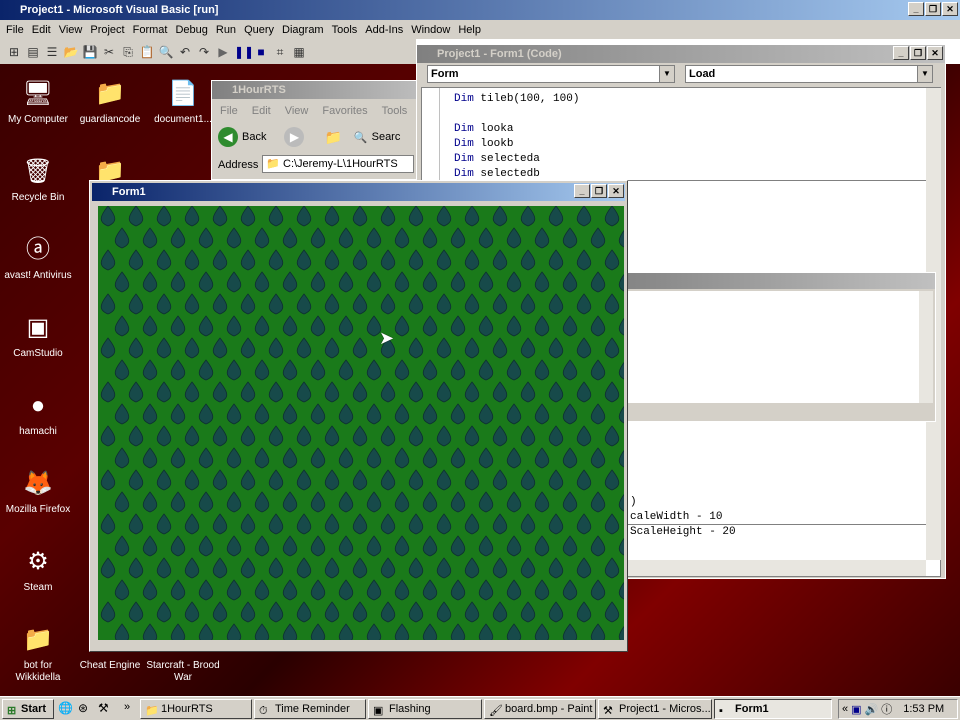 The height and width of the screenshot is (720, 960). What do you see at coordinates (933, 9) in the screenshot?
I see `maximize-button: ❐` at bounding box center [933, 9].